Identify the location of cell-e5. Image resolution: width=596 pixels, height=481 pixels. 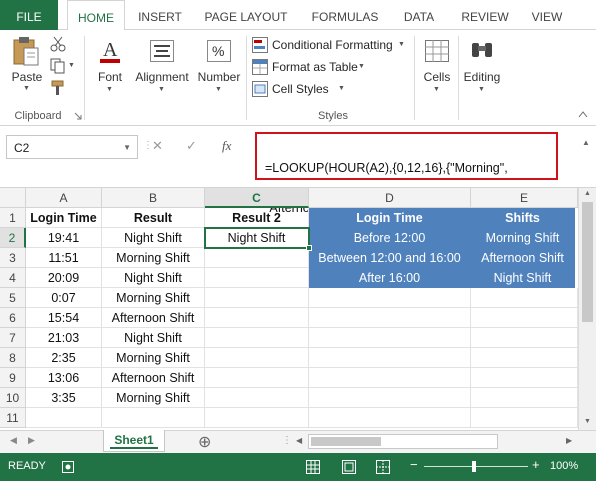
(524, 298).